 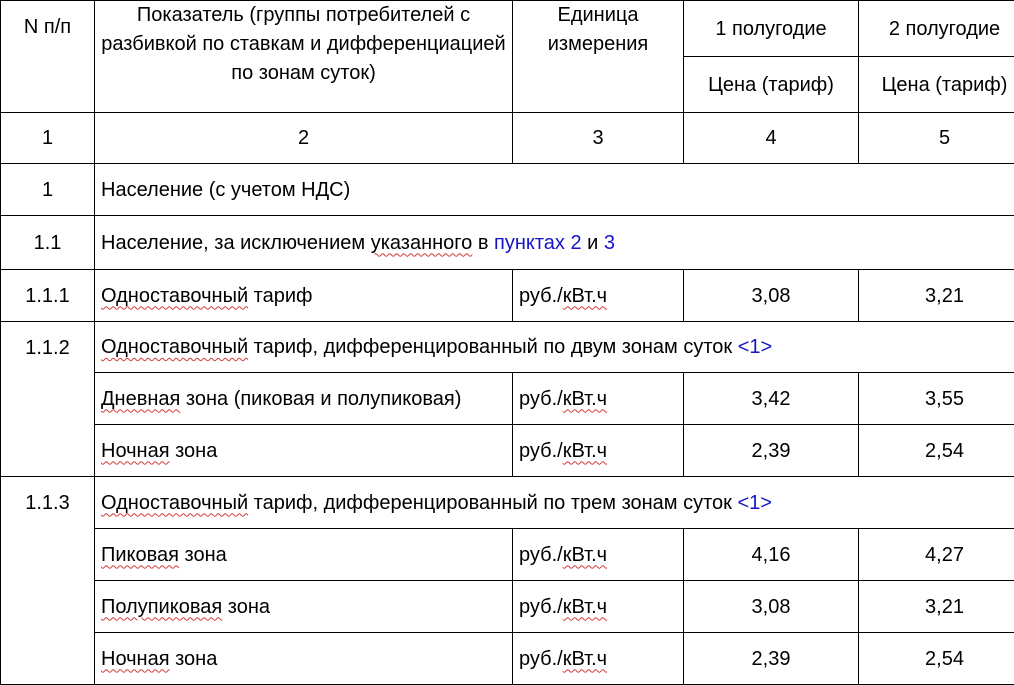 What do you see at coordinates (47, 190) in the screenshot?
I see `row-number-label: 1` at bounding box center [47, 190].